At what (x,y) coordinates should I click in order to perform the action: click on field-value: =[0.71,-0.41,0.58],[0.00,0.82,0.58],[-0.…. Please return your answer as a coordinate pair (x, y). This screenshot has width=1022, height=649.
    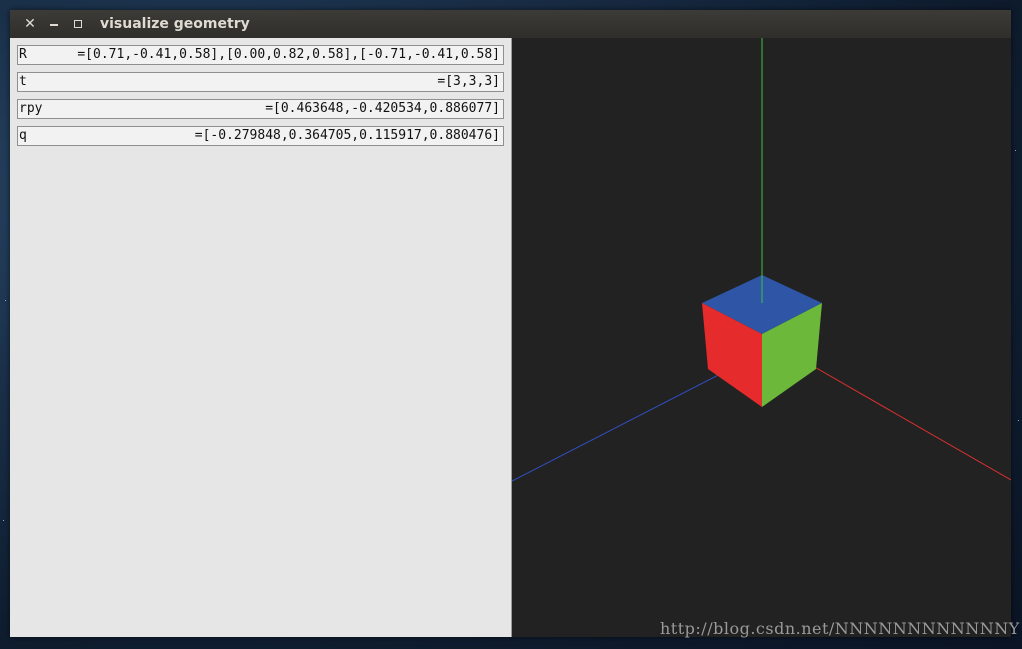
    Looking at the image, I should click on (288, 54).